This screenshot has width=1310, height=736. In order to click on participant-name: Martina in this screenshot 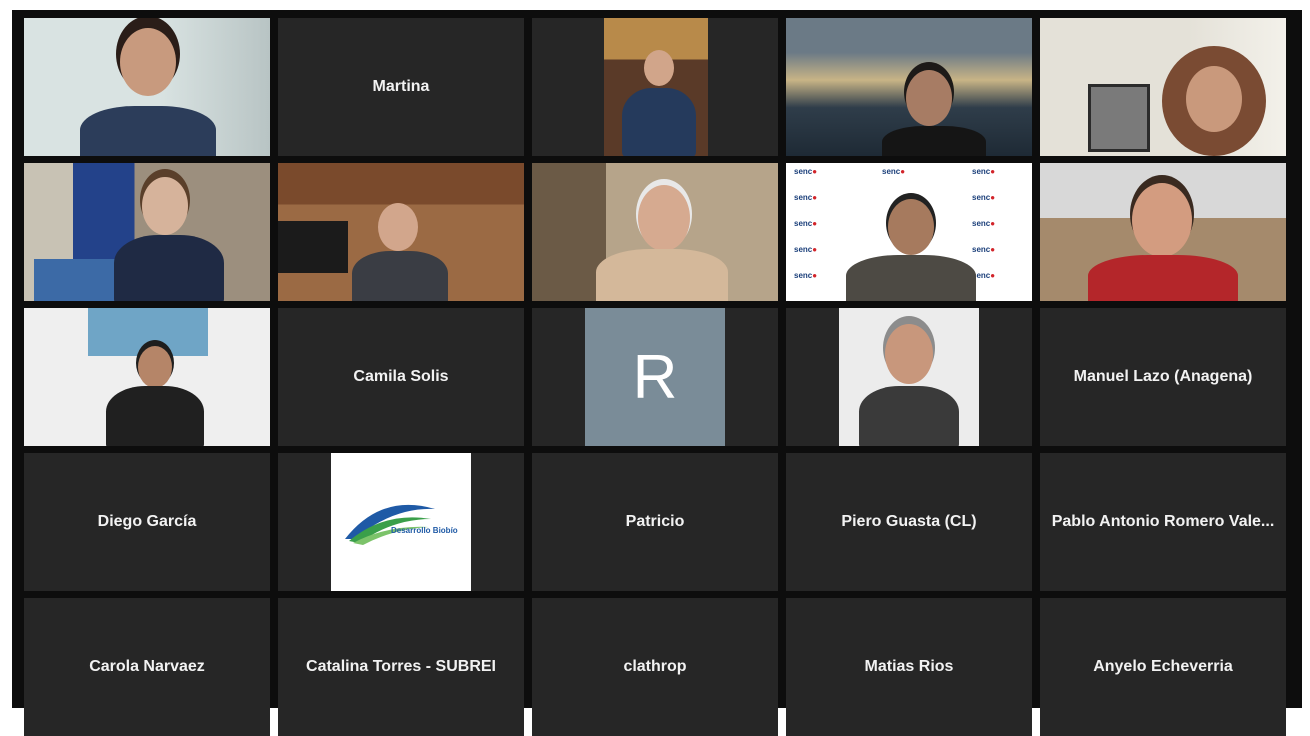, I will do `click(401, 86)`.